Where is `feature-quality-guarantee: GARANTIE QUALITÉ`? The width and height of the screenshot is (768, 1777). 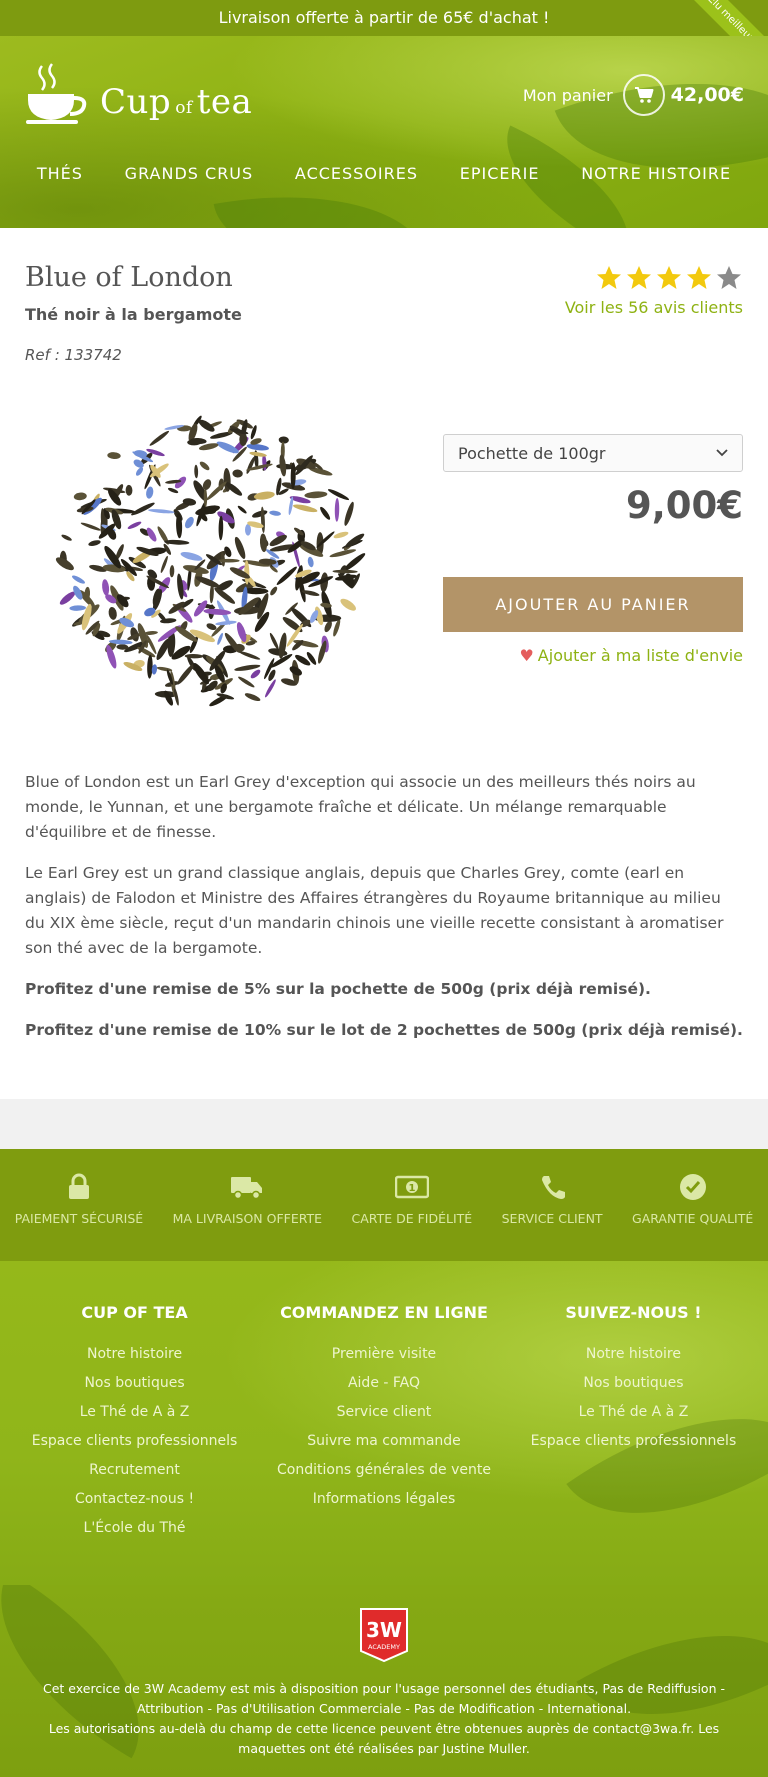 feature-quality-guarantee: GARANTIE QUALITÉ is located at coordinates (692, 1217).